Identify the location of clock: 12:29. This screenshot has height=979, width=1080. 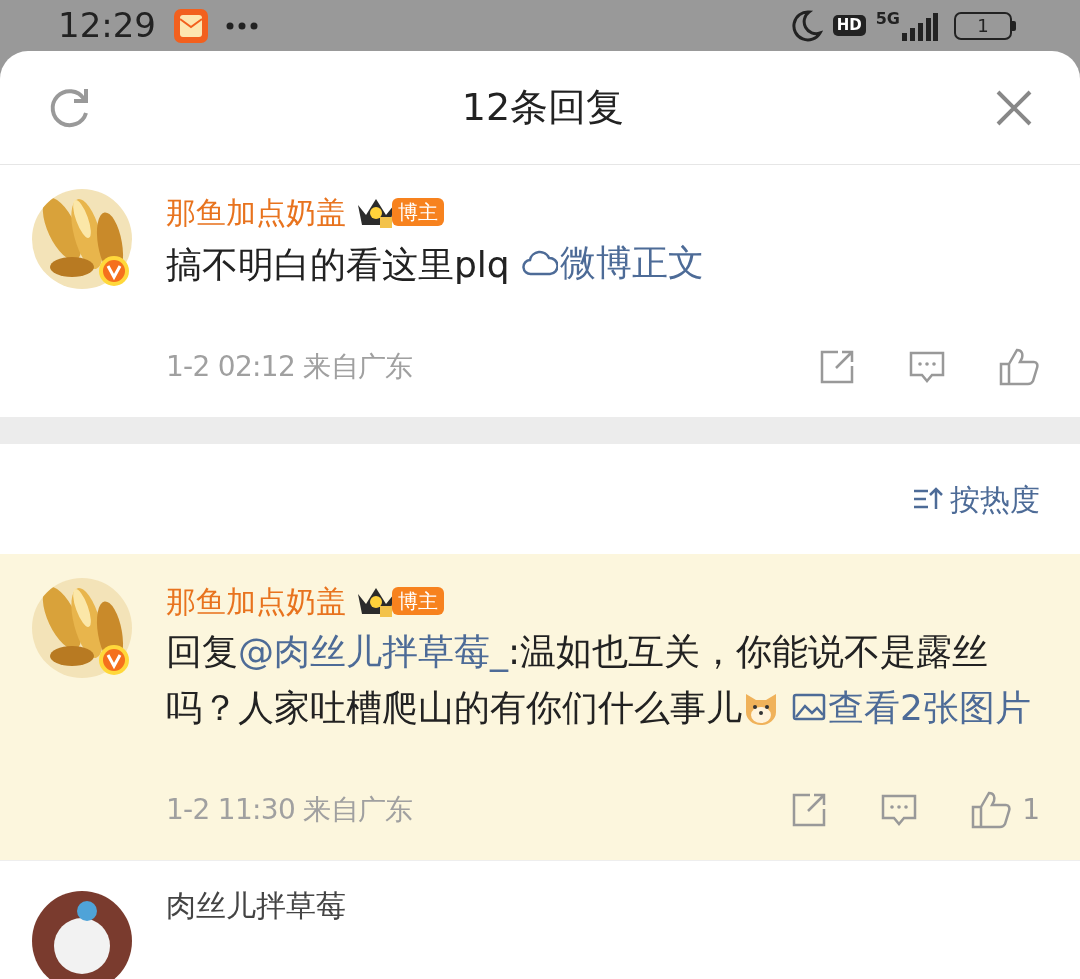
(107, 25).